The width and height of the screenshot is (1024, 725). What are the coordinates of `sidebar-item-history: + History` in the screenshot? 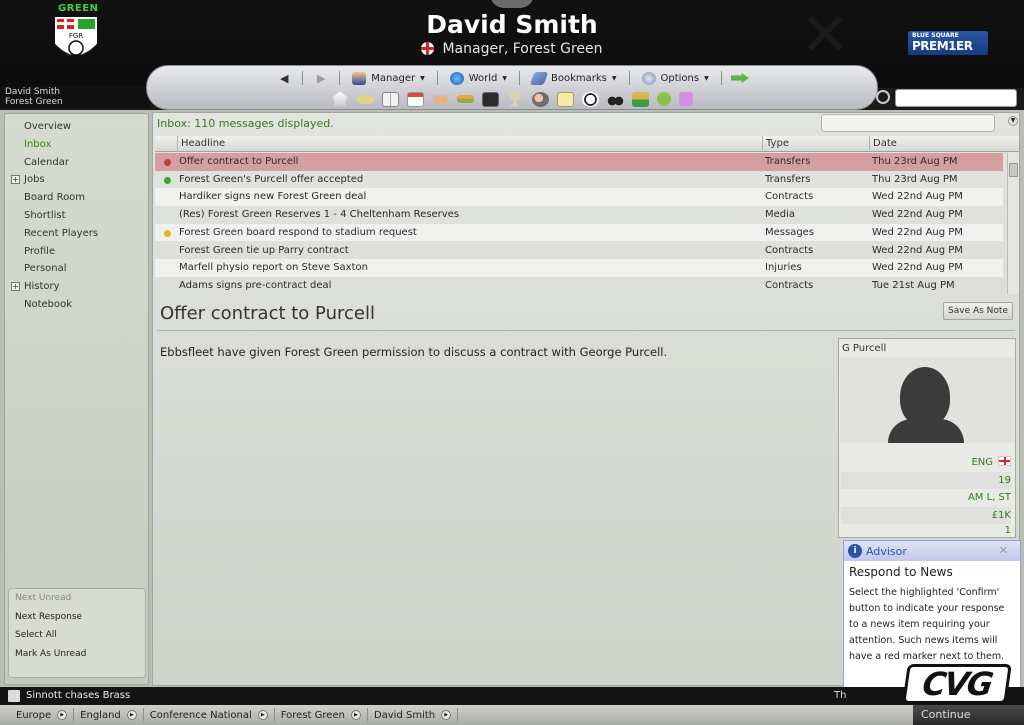 It's located at (76, 286).